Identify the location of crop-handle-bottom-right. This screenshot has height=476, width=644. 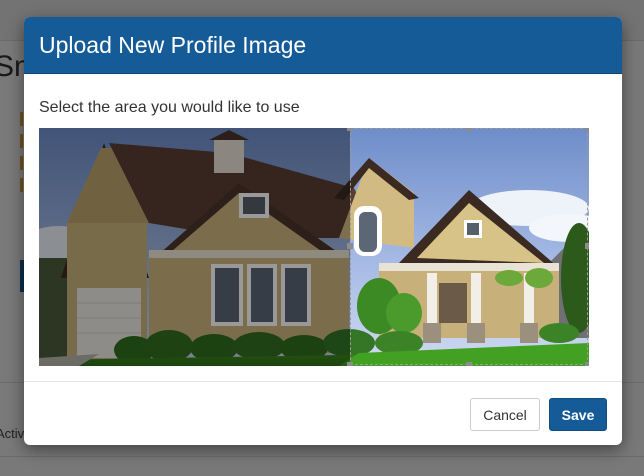
(587, 364).